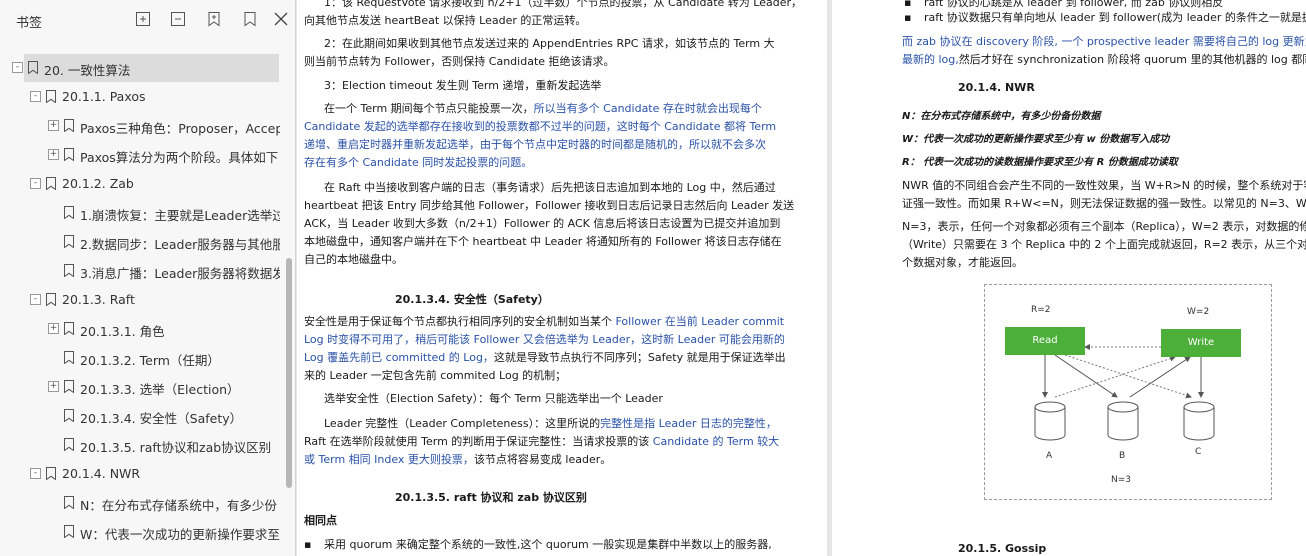 The width and height of the screenshot is (1306, 556). What do you see at coordinates (1124, 392) in the screenshot?
I see `nwr-diagram-arrows` at bounding box center [1124, 392].